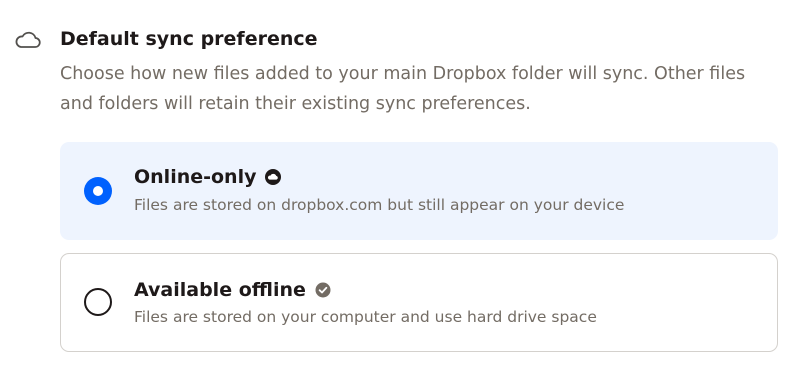  I want to click on online-only-cloud-icon, so click(273, 177).